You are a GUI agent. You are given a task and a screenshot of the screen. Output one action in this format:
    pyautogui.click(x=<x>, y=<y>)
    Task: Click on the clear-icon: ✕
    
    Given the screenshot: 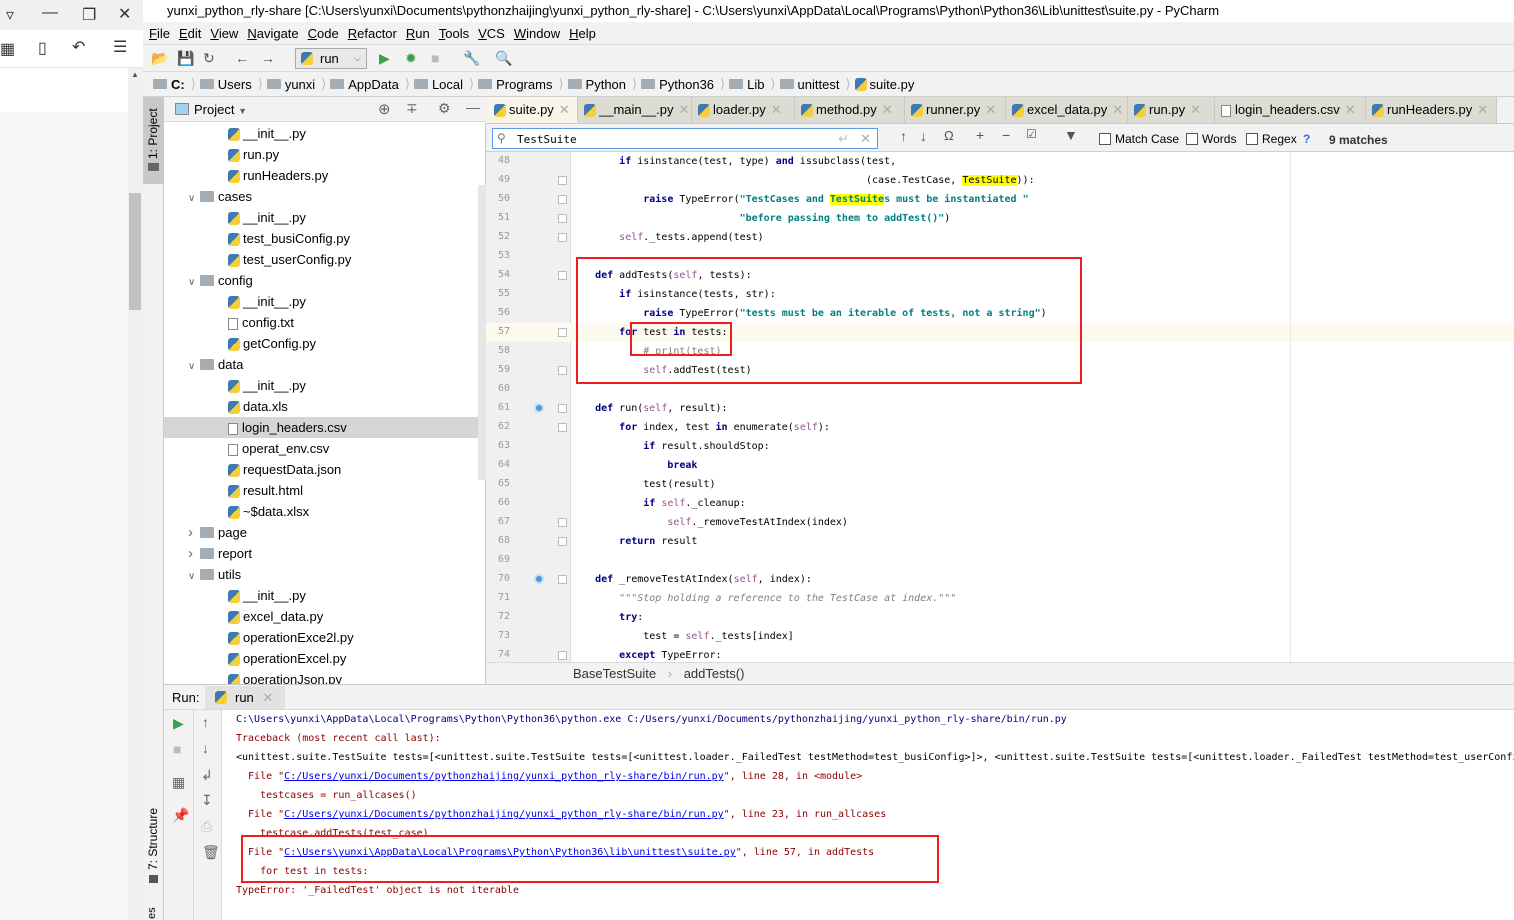 What is the action you would take?
    pyautogui.click(x=865, y=138)
    